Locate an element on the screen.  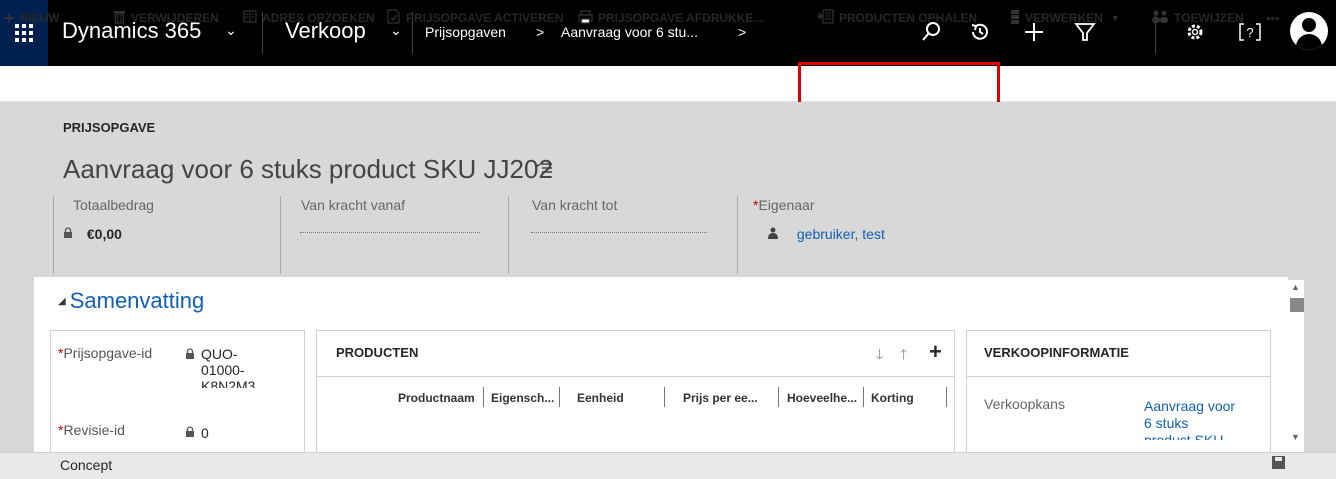
activate-quote-label: PRIJSOPGAVE ACTIVEREN is located at coordinates (485, 18).